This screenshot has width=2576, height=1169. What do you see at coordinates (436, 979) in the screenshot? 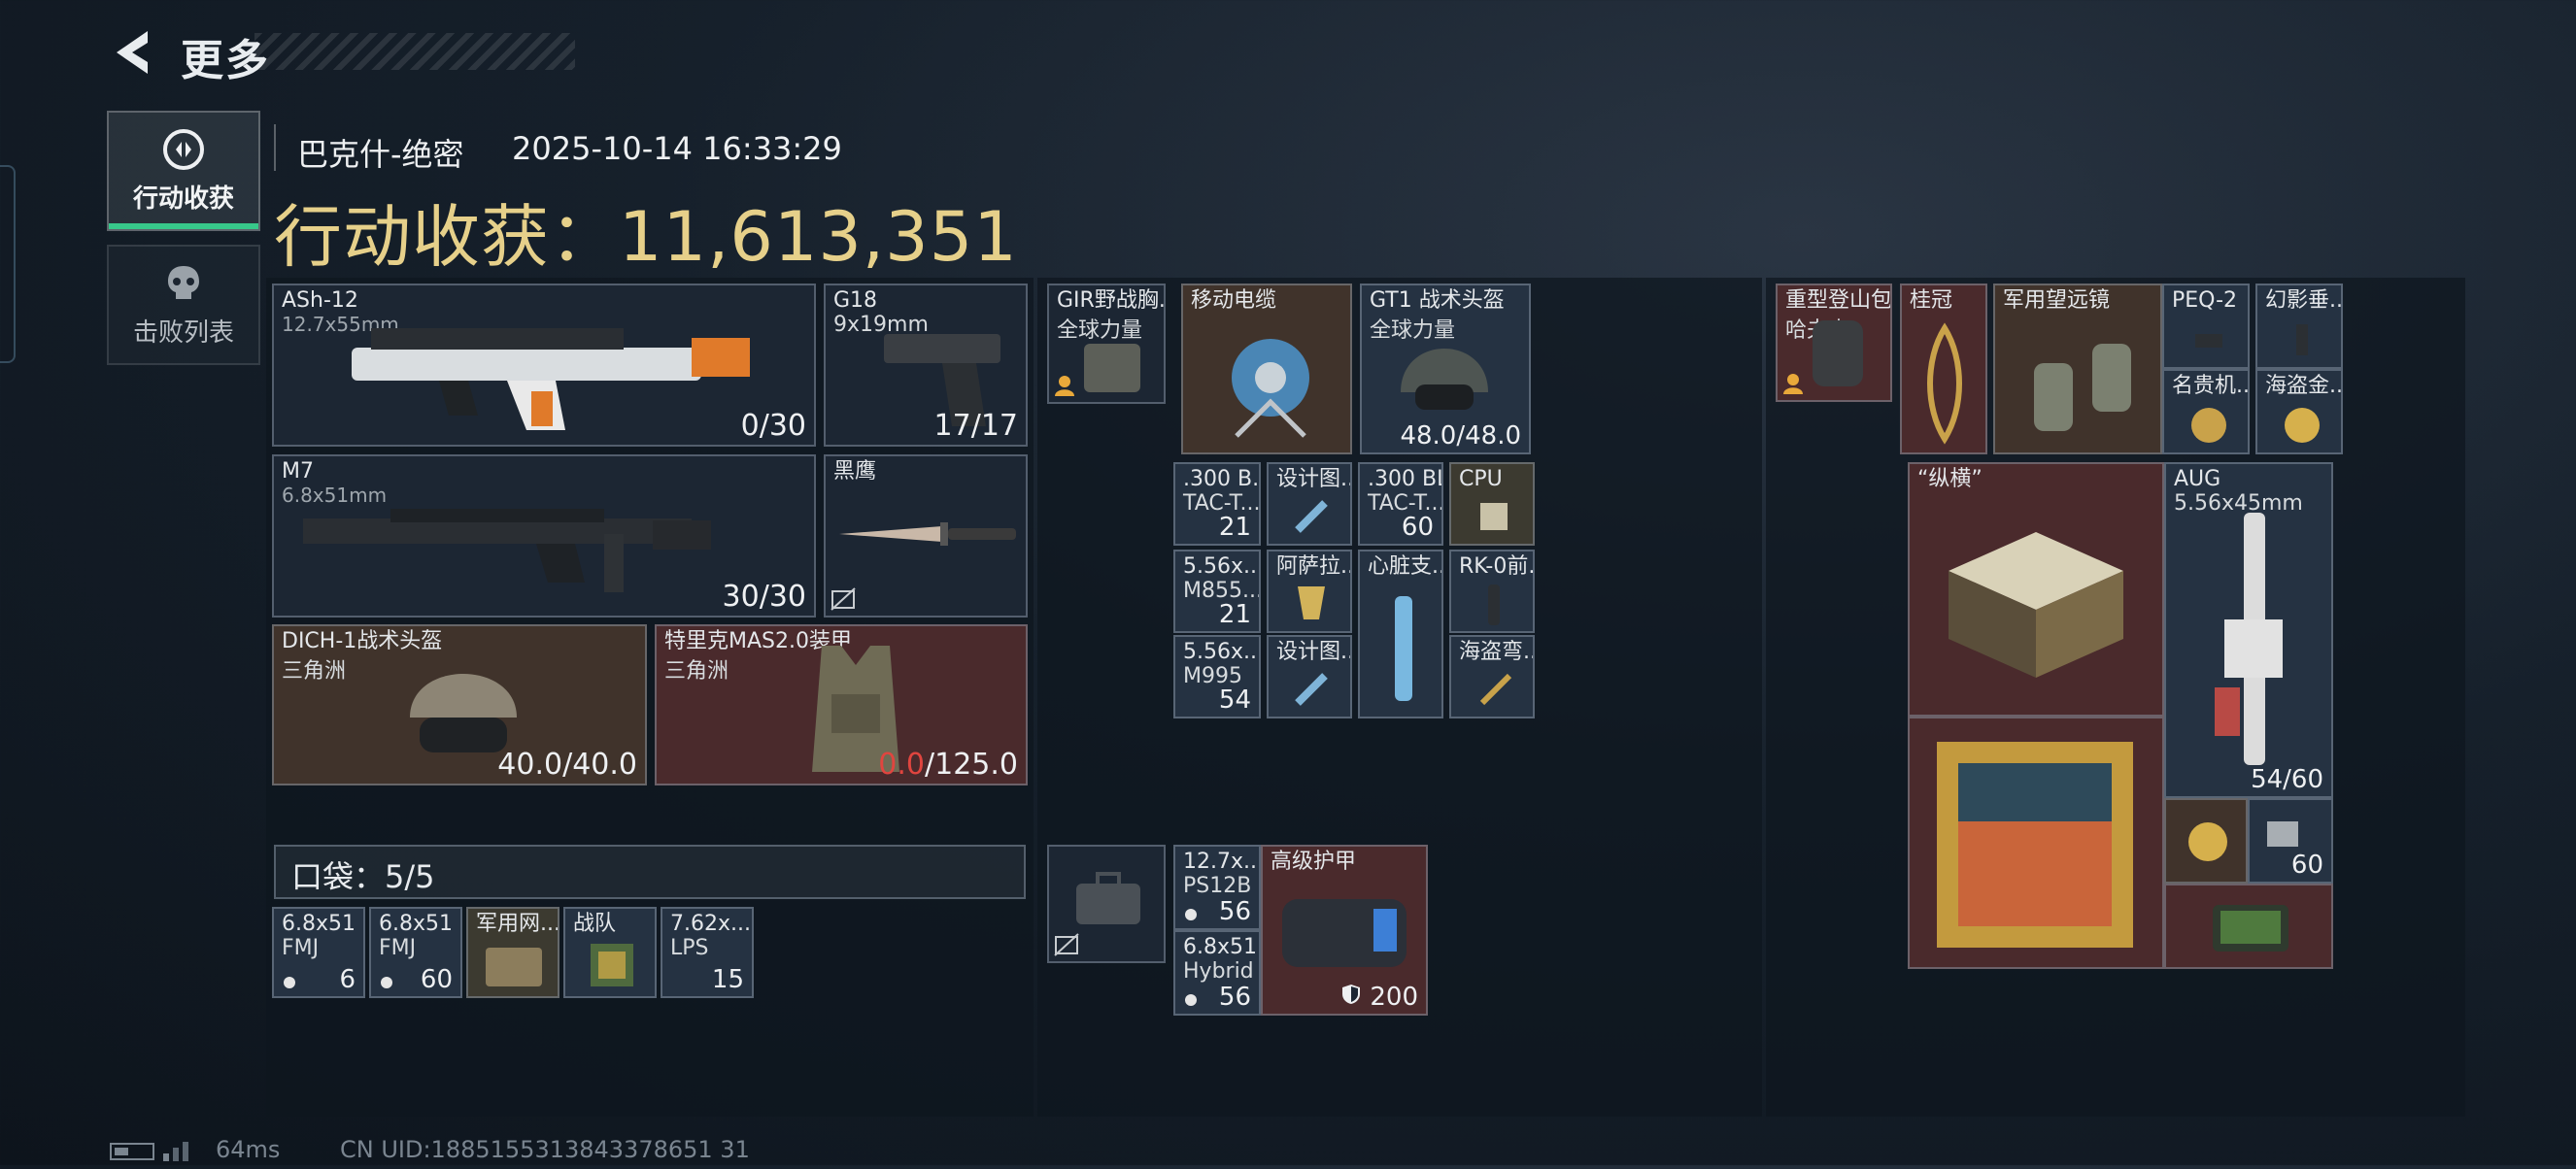
I see `item-count: 60` at bounding box center [436, 979].